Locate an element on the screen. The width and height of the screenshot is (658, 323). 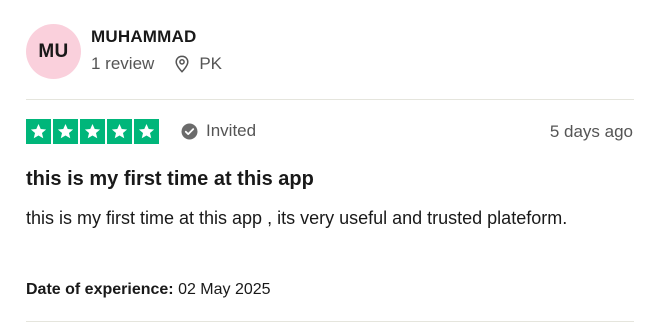
avatar: MU is located at coordinates (53, 51).